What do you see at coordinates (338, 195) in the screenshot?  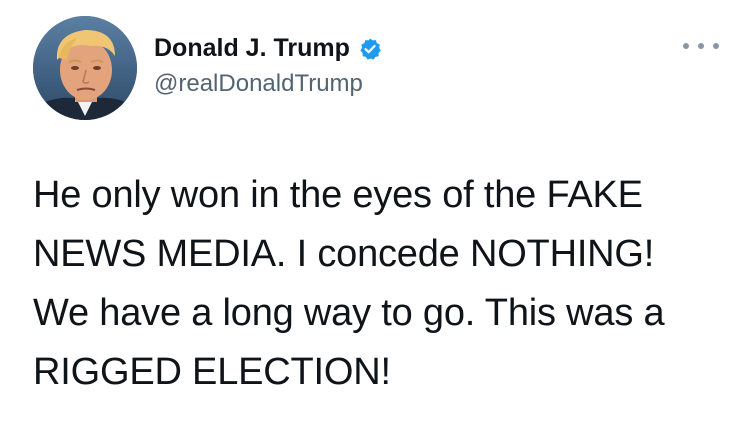 I see `tweet-text-line: He only won in the eyes of the FAKE` at bounding box center [338, 195].